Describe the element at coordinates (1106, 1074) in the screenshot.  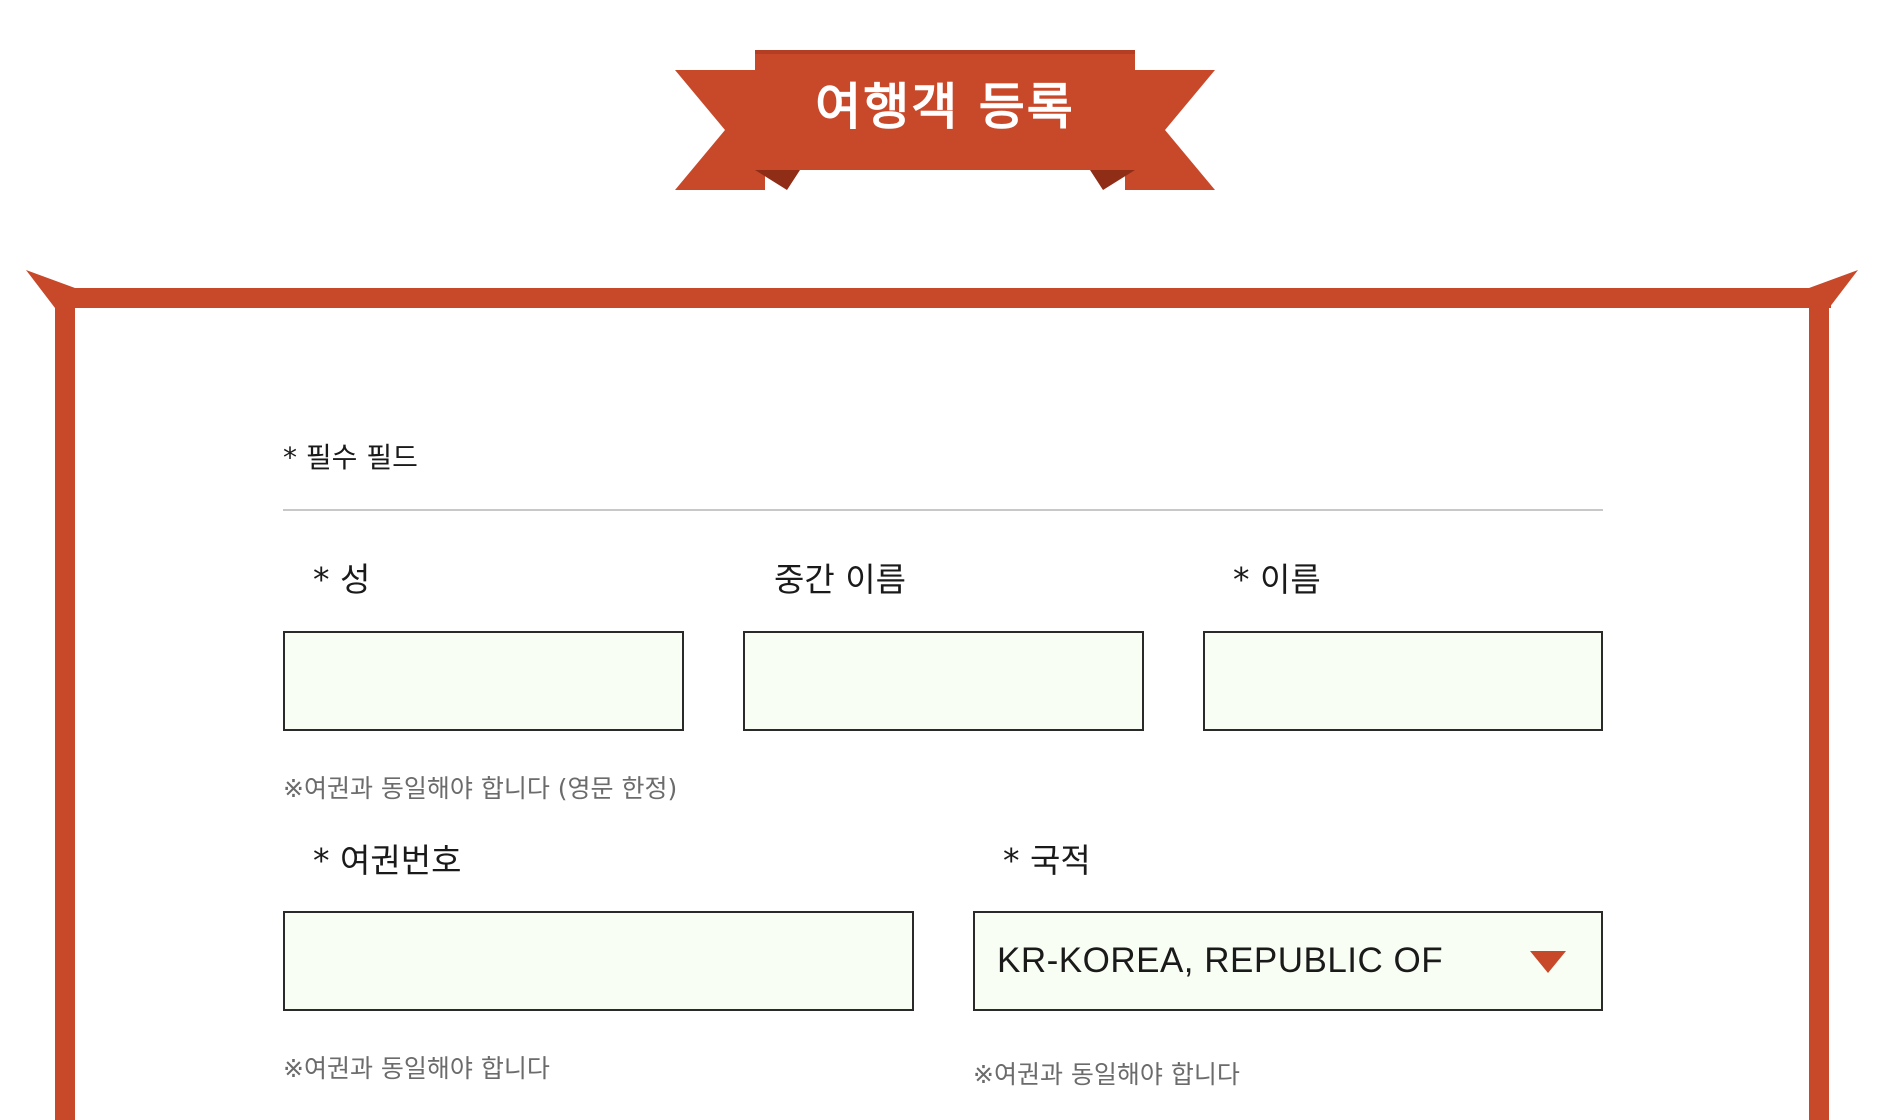
I see `nationality-hint: ※여권과 동일해야 합니다` at that location.